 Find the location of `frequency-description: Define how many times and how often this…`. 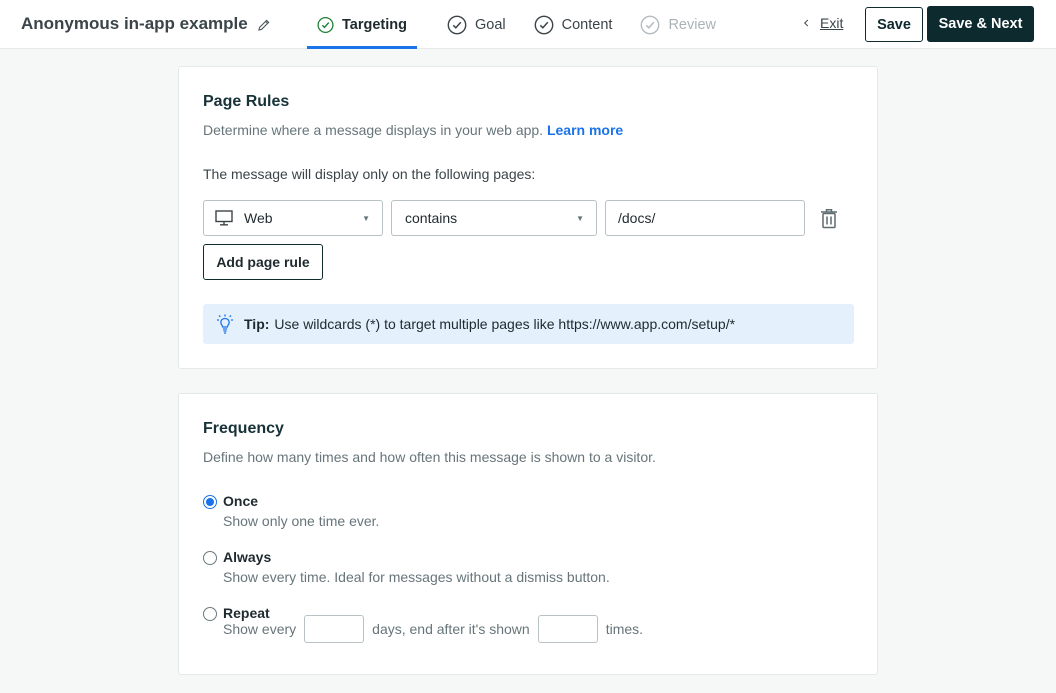

frequency-description: Define how many times and how often this… is located at coordinates (429, 457).